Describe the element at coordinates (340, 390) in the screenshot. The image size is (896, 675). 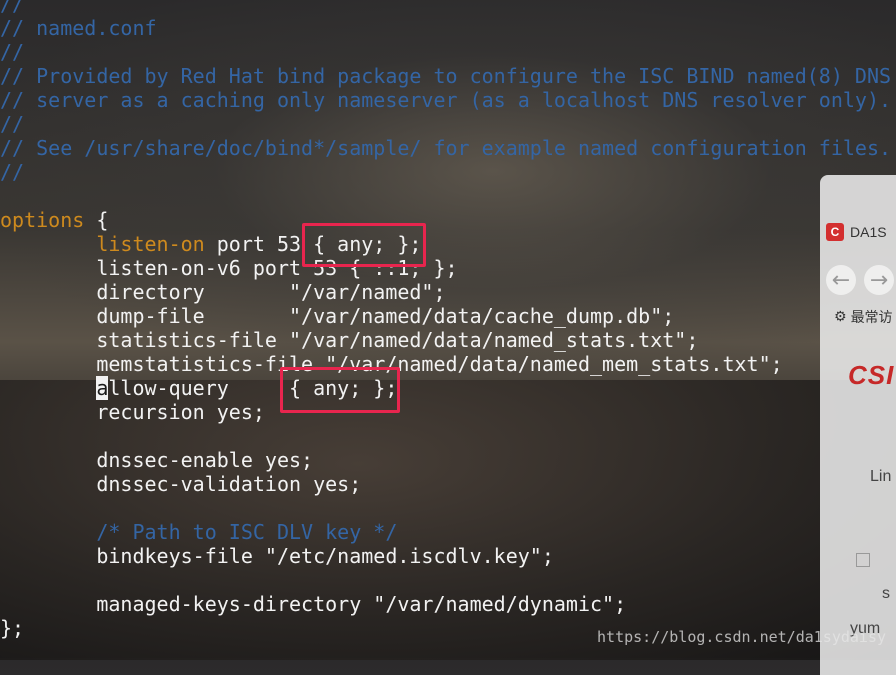
I see `highlight-box-allow-query` at that location.